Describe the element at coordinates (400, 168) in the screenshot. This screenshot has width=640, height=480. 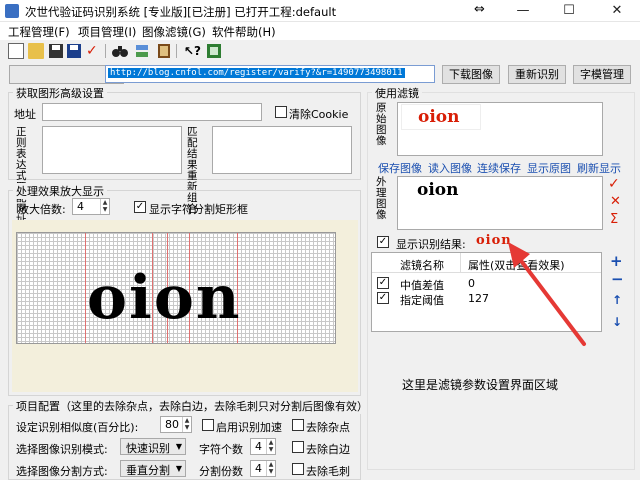
I see `save-image-link: 保存图像` at that location.